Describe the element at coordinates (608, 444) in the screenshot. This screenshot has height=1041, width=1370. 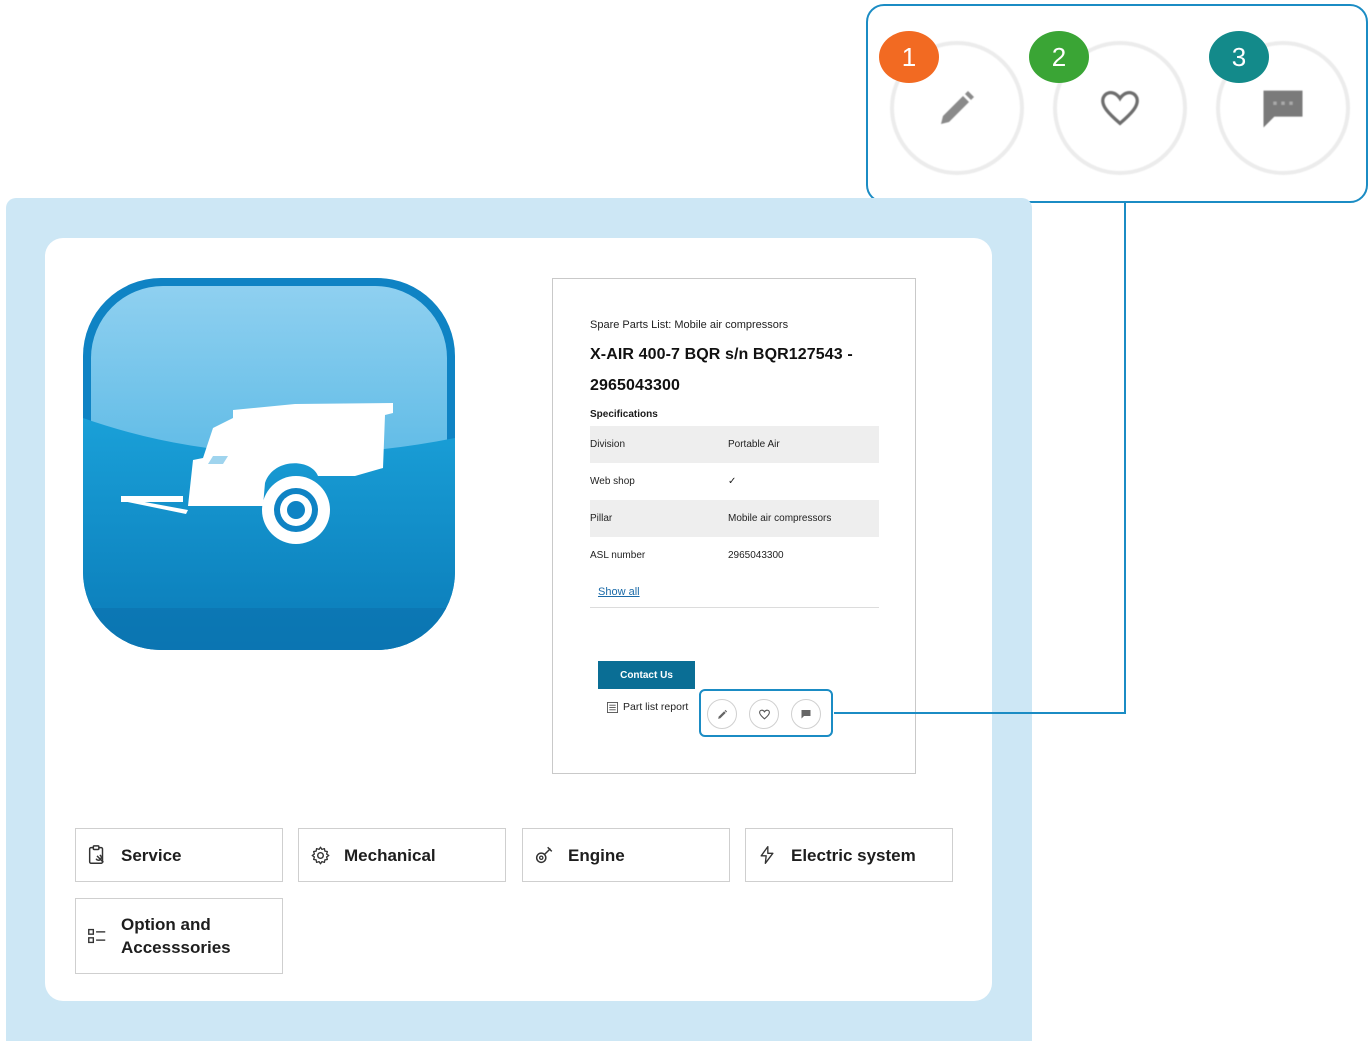
I see `spec-key: Division` at that location.